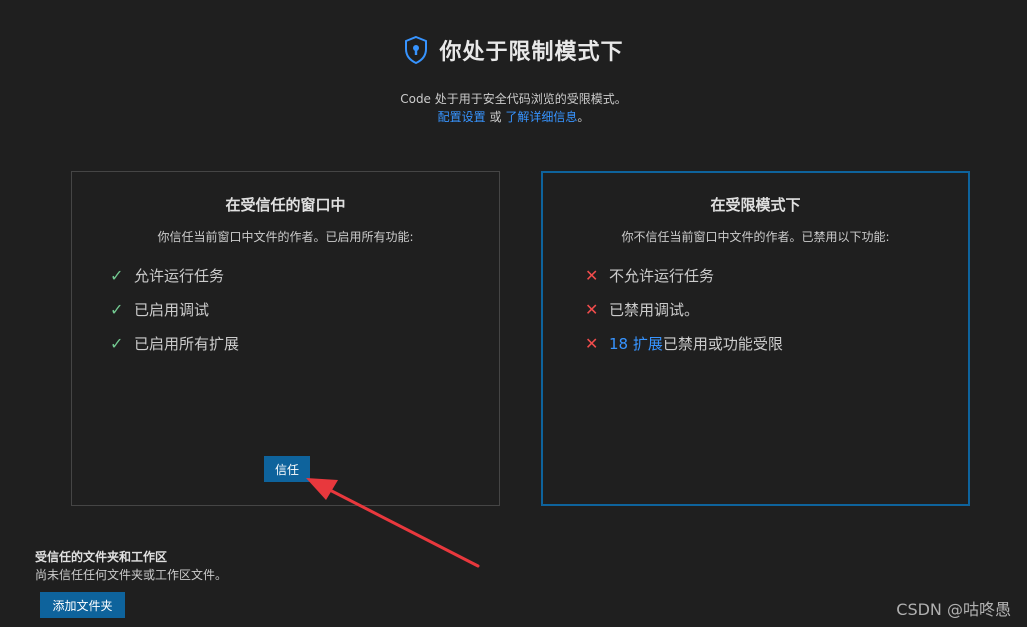  Describe the element at coordinates (495, 117) in the screenshot. I see `or-text: 或` at that location.